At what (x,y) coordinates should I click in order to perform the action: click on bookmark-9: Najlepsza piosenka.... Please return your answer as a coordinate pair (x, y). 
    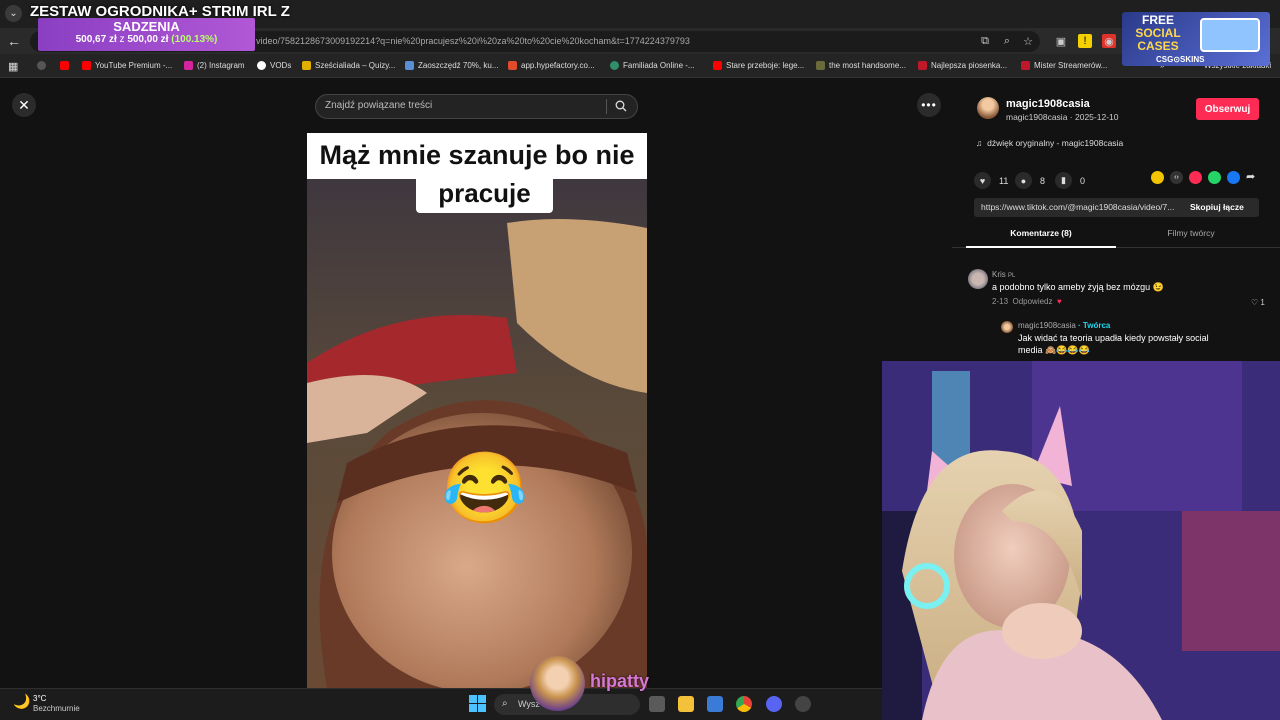
    Looking at the image, I should click on (962, 65).